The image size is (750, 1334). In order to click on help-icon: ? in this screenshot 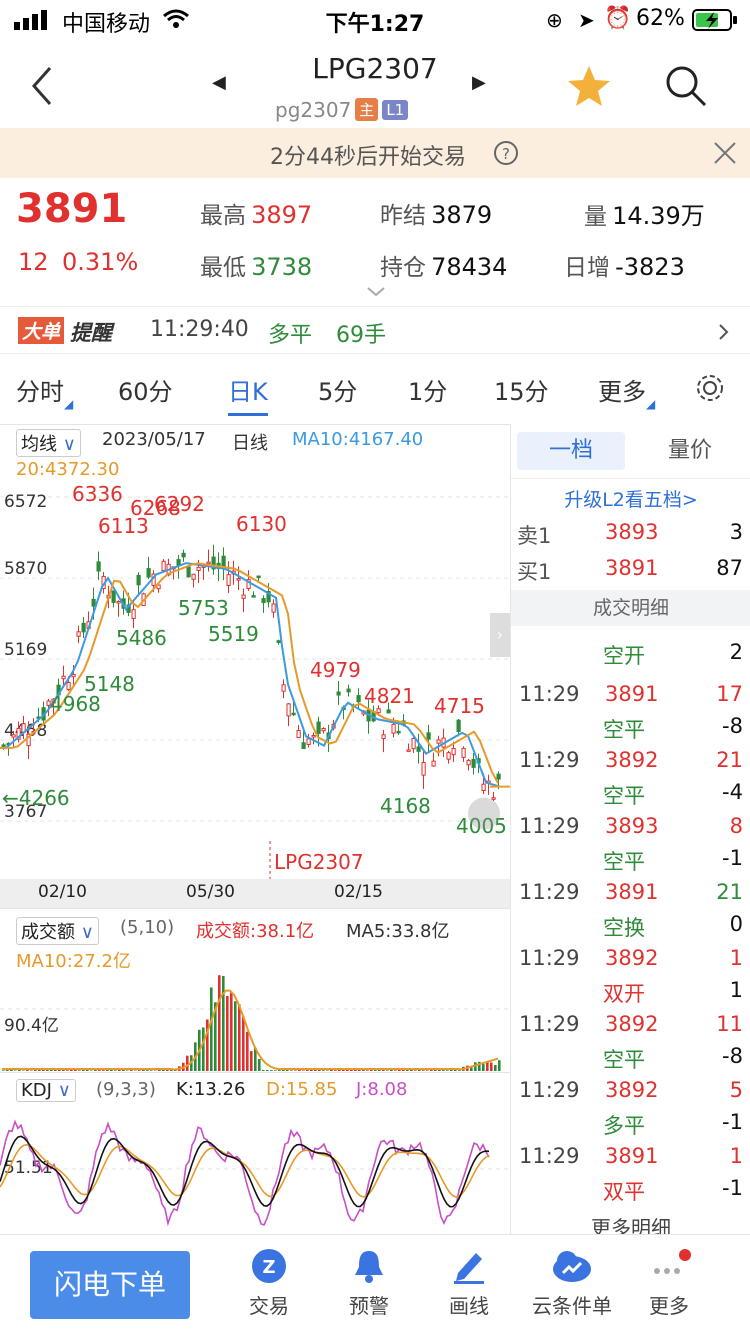, I will do `click(506, 153)`.